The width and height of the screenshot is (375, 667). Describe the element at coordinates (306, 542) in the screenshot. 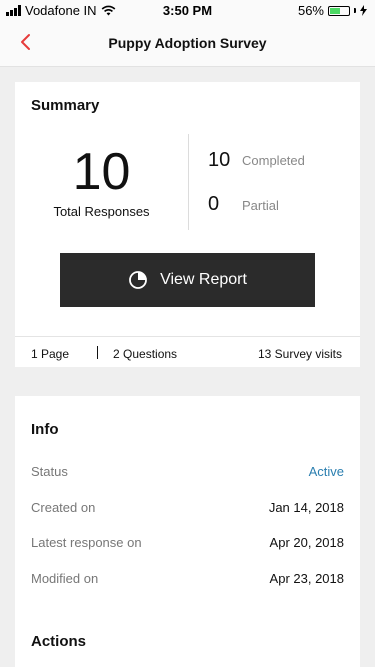

I see `latest-response-value: Apr 20, 2018` at that location.